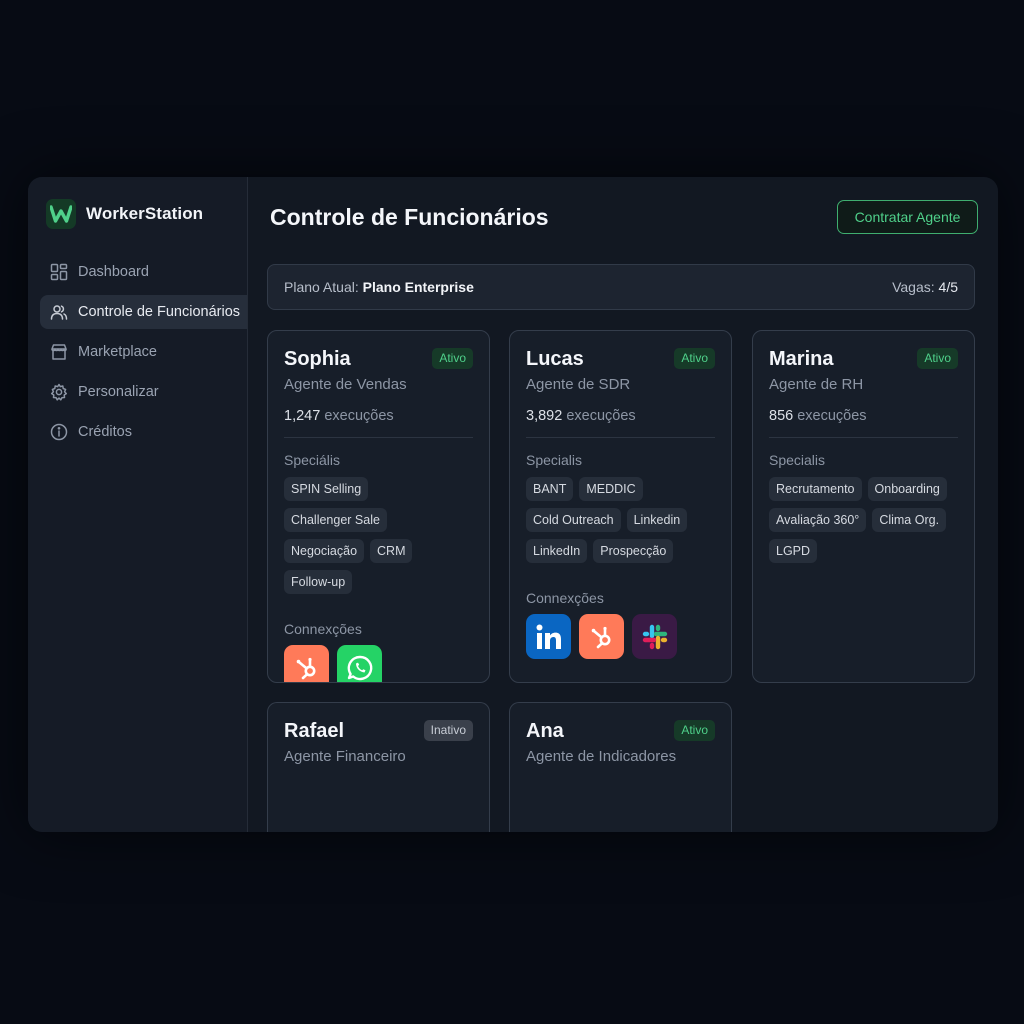 The width and height of the screenshot is (1024, 1024). I want to click on current-plan: Plano Atual: Plano Enterprise, so click(379, 287).